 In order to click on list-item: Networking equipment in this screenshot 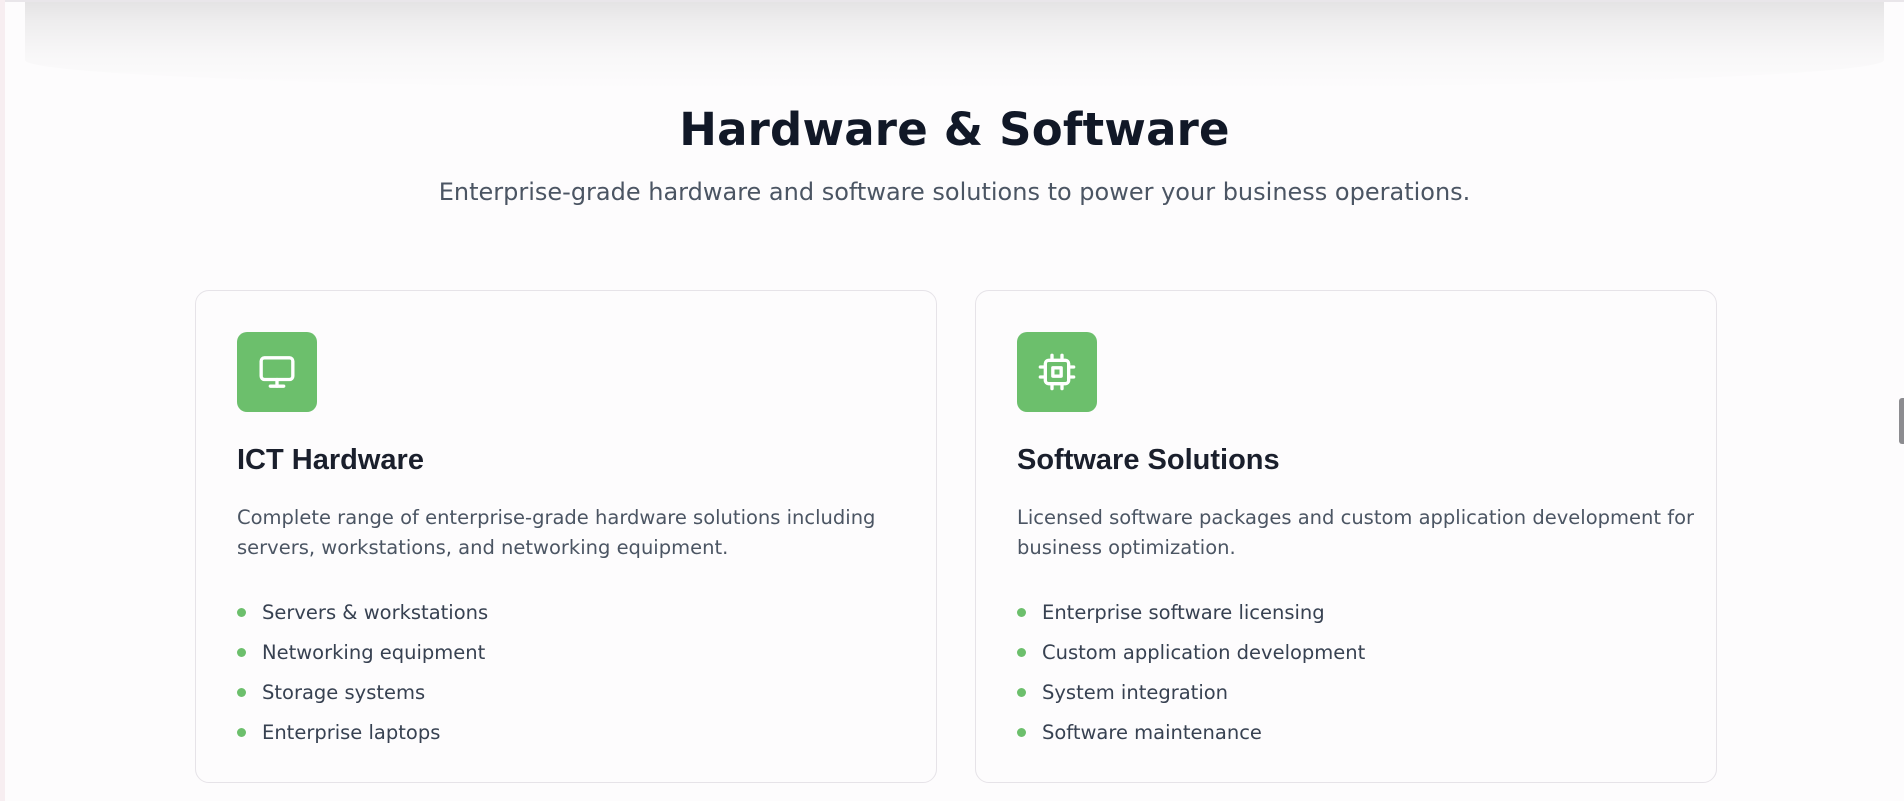, I will do `click(362, 653)`.